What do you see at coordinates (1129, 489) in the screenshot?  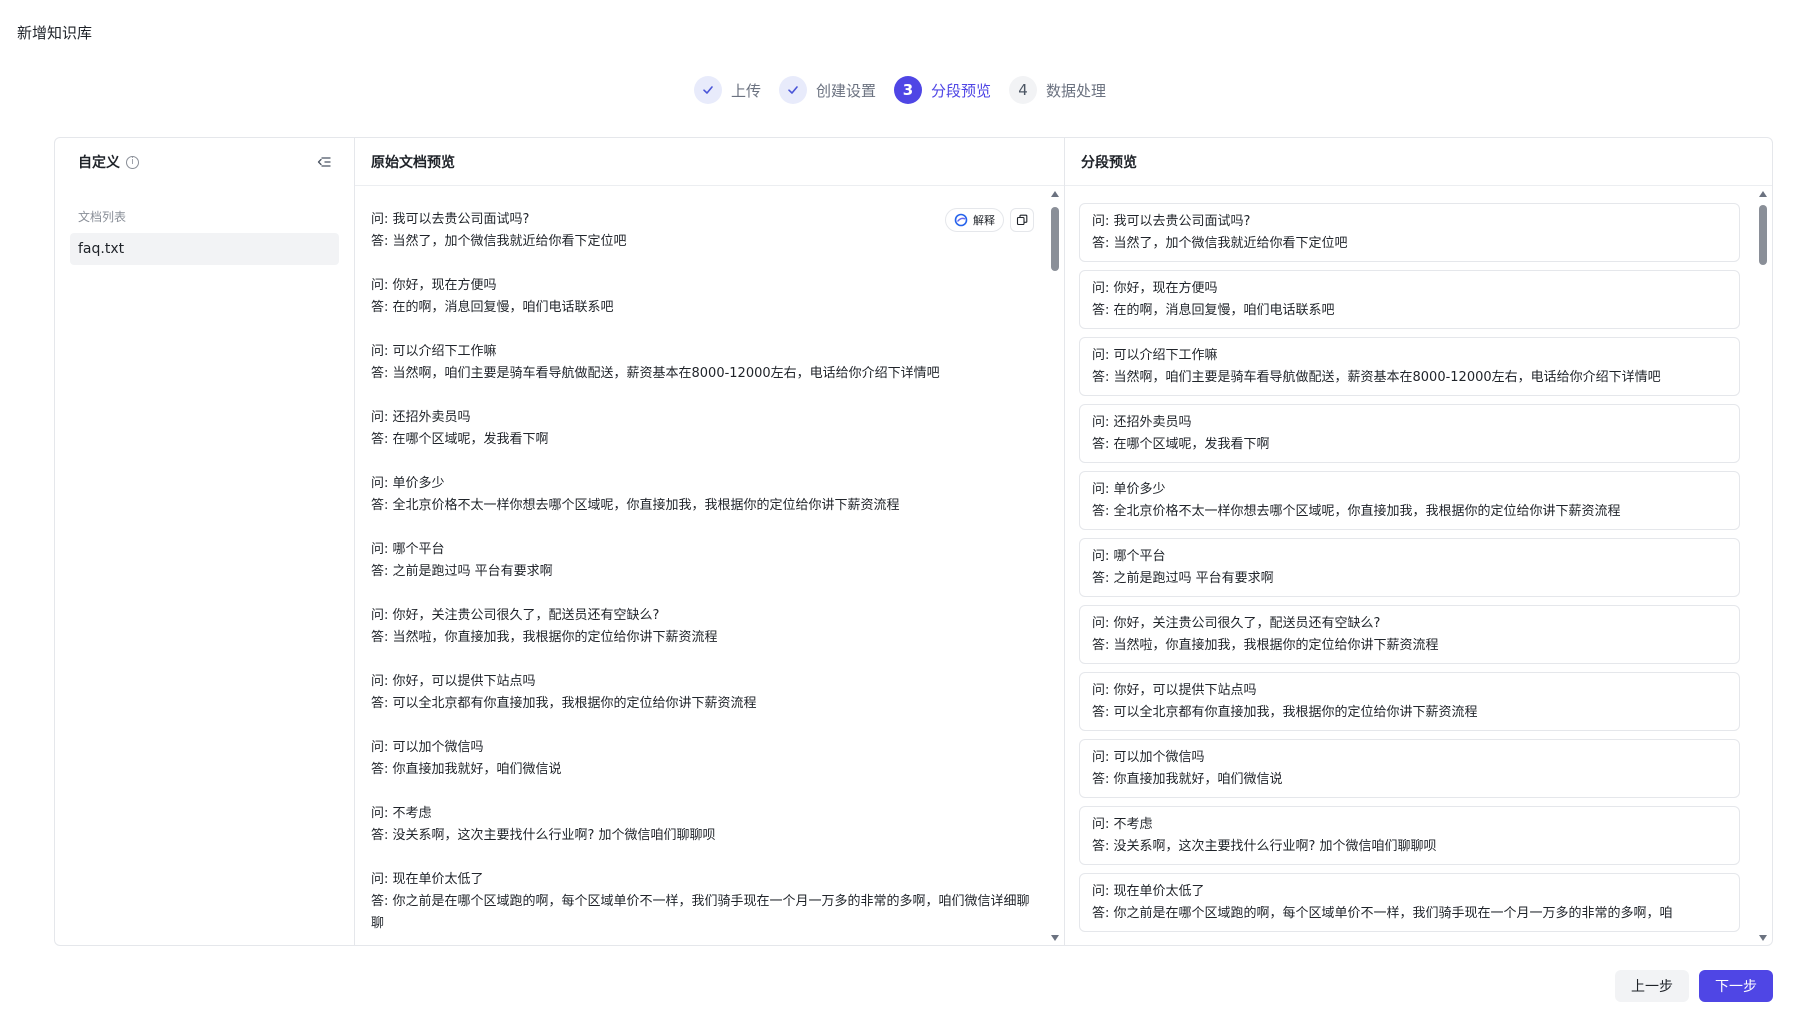 I see `question-text: 问: 单价多少` at bounding box center [1129, 489].